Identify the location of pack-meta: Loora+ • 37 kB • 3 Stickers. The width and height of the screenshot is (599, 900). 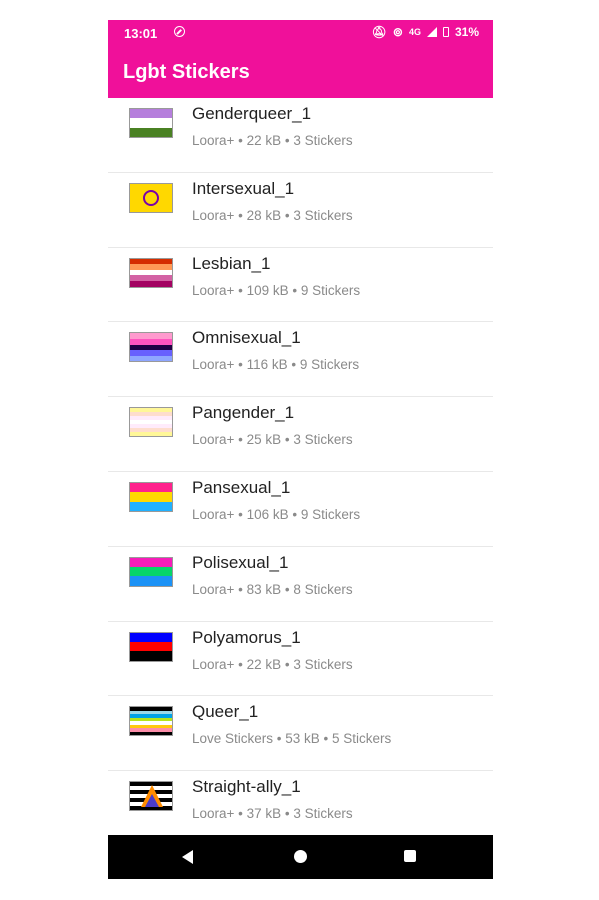
(272, 814).